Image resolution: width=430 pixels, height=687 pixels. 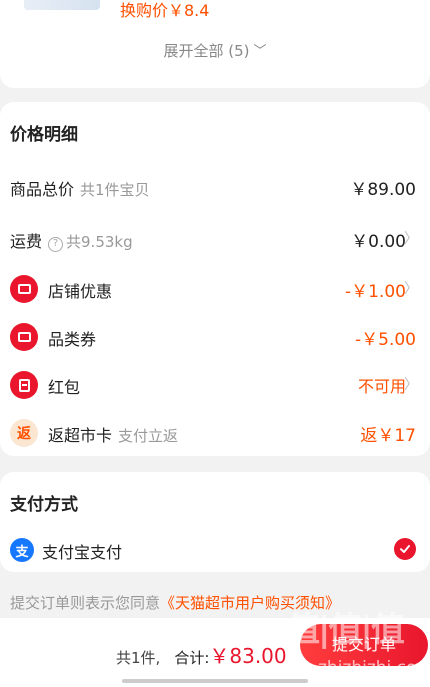 I want to click on row-shipping: 运费? 共9.53kg ￥0.00 〉, so click(x=215, y=238).